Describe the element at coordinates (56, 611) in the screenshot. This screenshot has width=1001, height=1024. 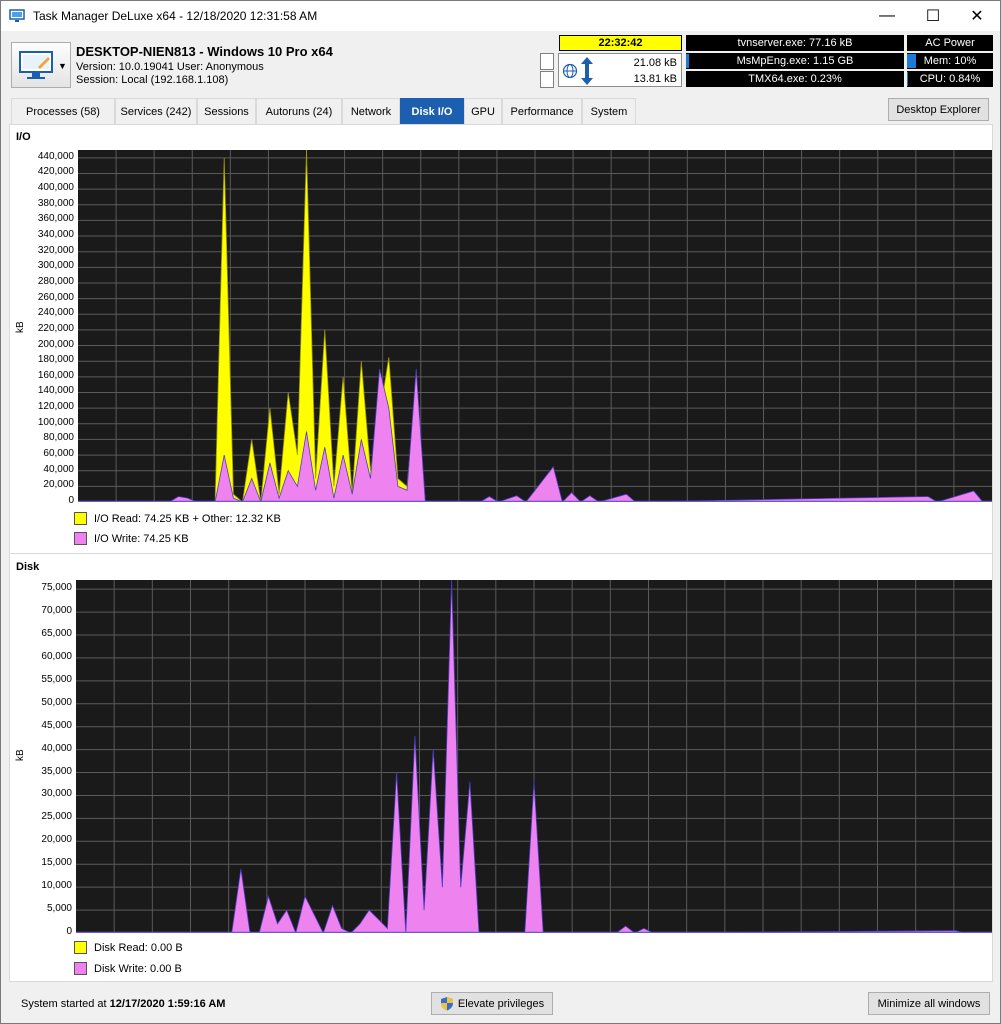
I see `disk-y-tick-label: 70,000` at that location.